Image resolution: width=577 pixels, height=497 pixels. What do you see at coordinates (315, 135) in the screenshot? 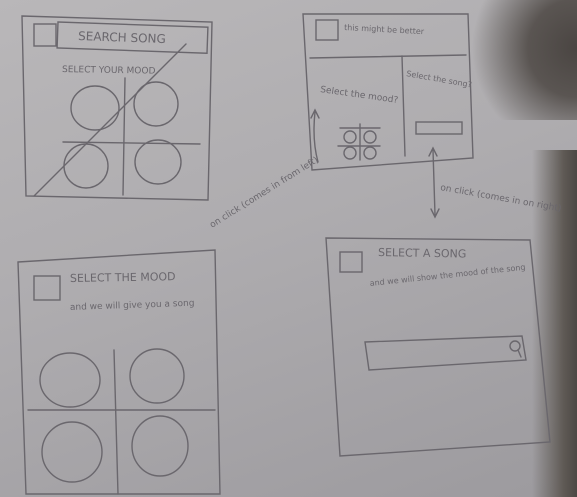
I see `arrow-left-flow` at bounding box center [315, 135].